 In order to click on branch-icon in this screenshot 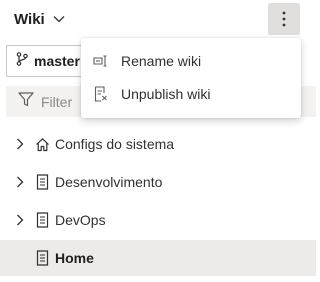, I will do `click(22, 61)`.